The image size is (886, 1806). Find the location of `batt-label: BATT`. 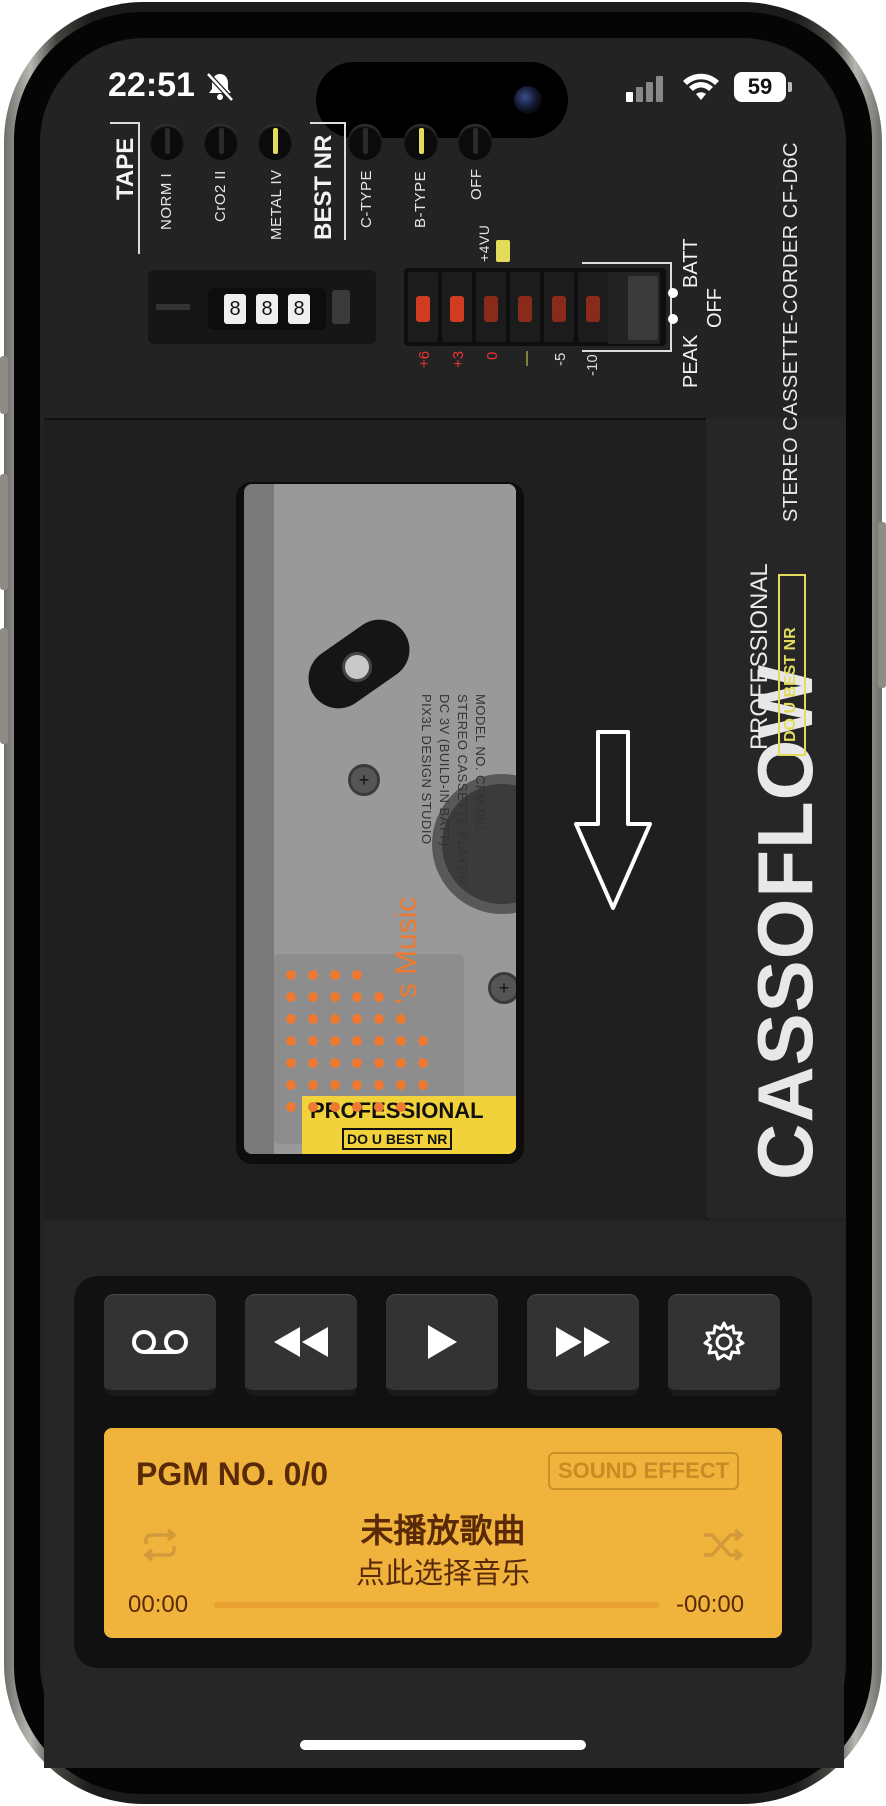

batt-label: BATT is located at coordinates (691, 263).